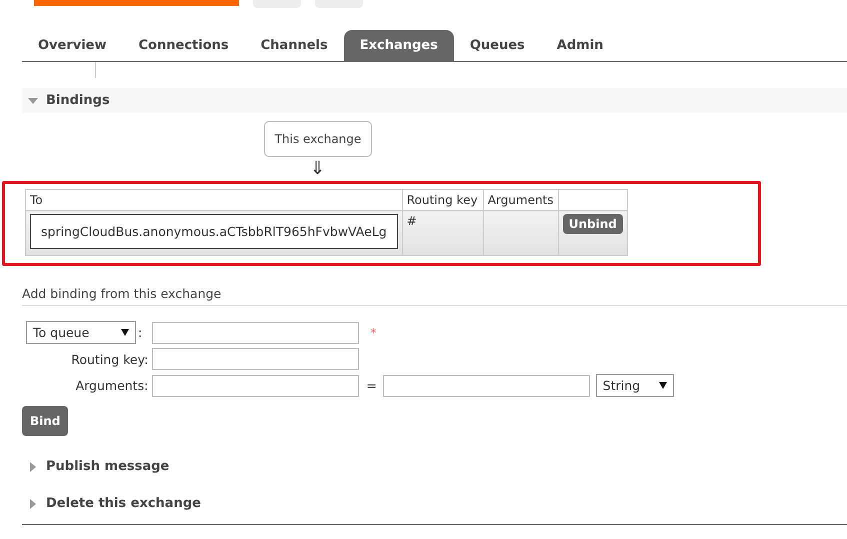  I want to click on destination-type-select: To queue, so click(81, 332).